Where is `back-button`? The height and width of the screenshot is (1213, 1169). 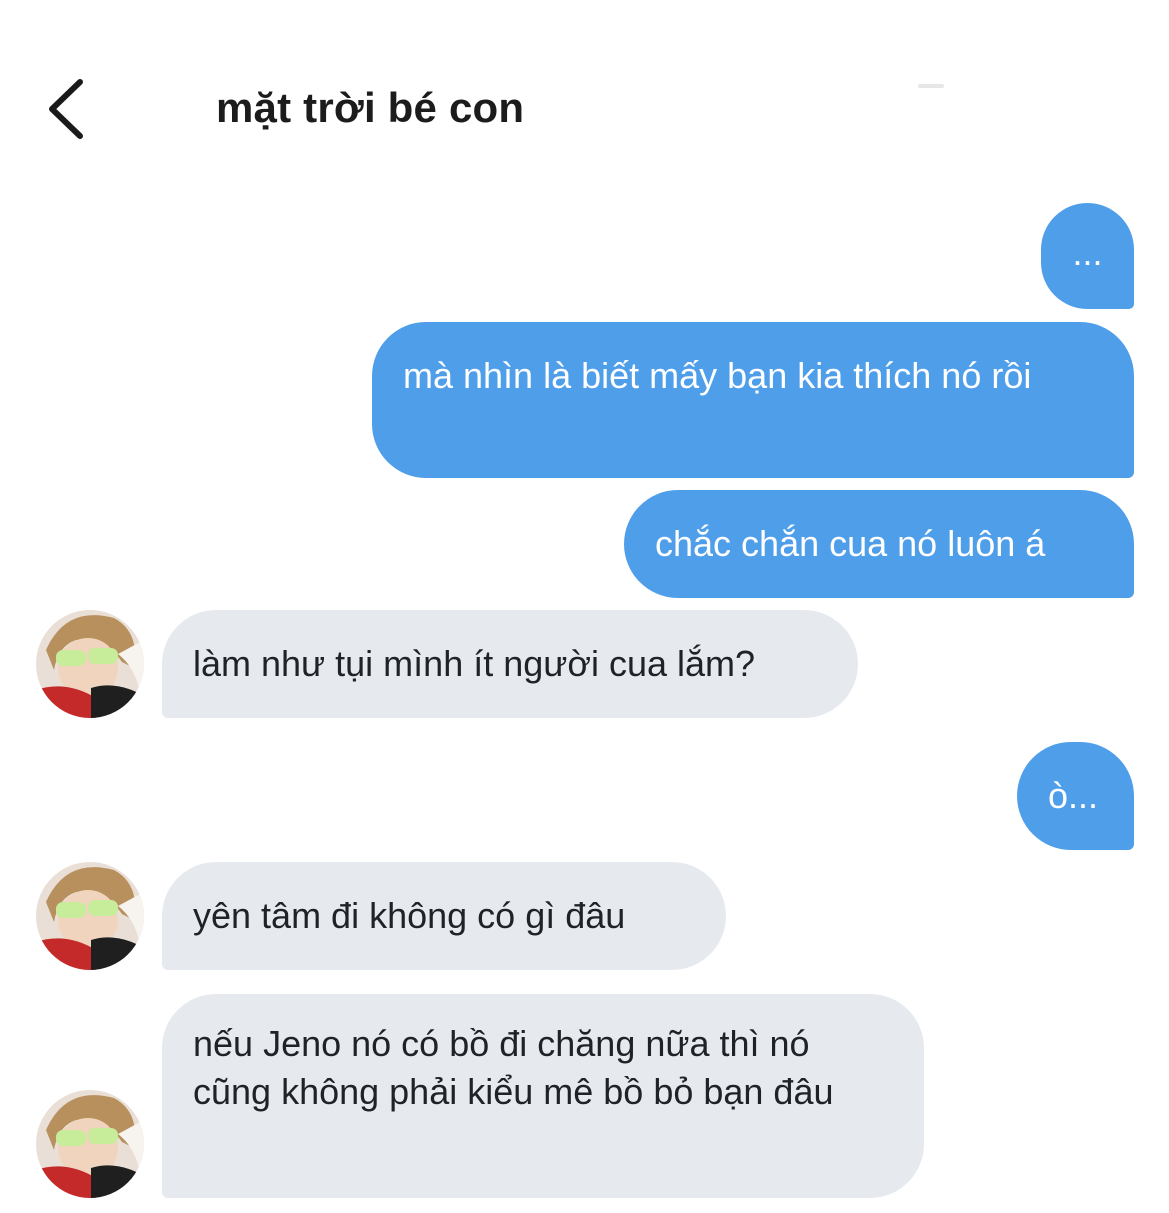 back-button is located at coordinates (66, 108).